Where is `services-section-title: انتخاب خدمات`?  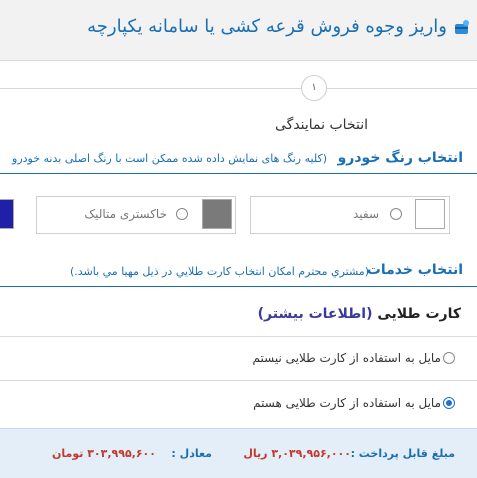
services-section-title: انتخاب خدمات is located at coordinates (414, 270).